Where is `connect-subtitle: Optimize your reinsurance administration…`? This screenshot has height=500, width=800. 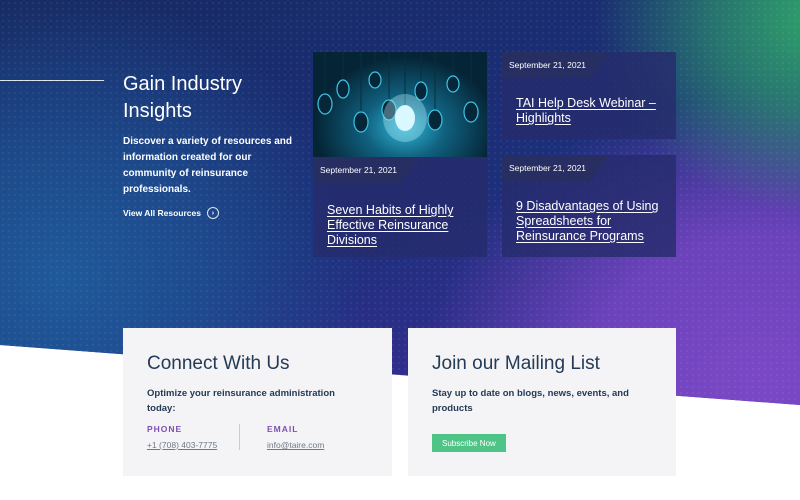 connect-subtitle: Optimize your reinsurance administration… is located at coordinates (241, 401).